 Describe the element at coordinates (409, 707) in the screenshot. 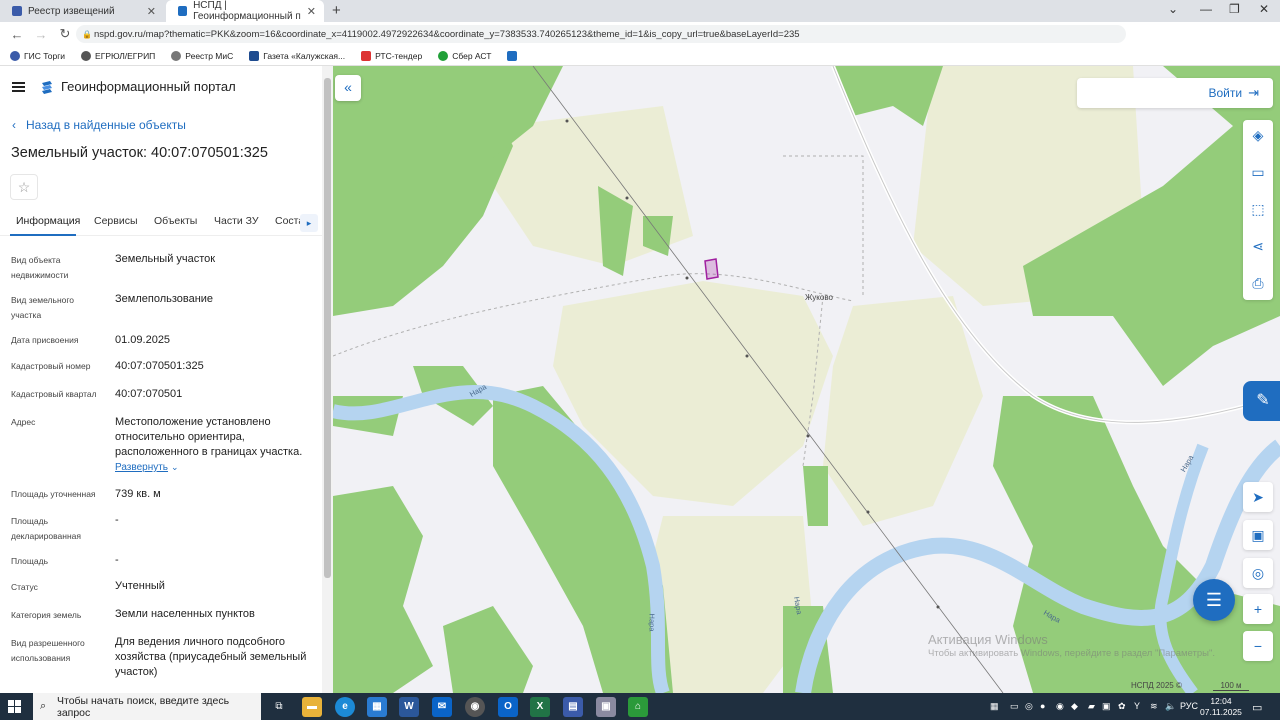

I see `word-icon: W` at that location.